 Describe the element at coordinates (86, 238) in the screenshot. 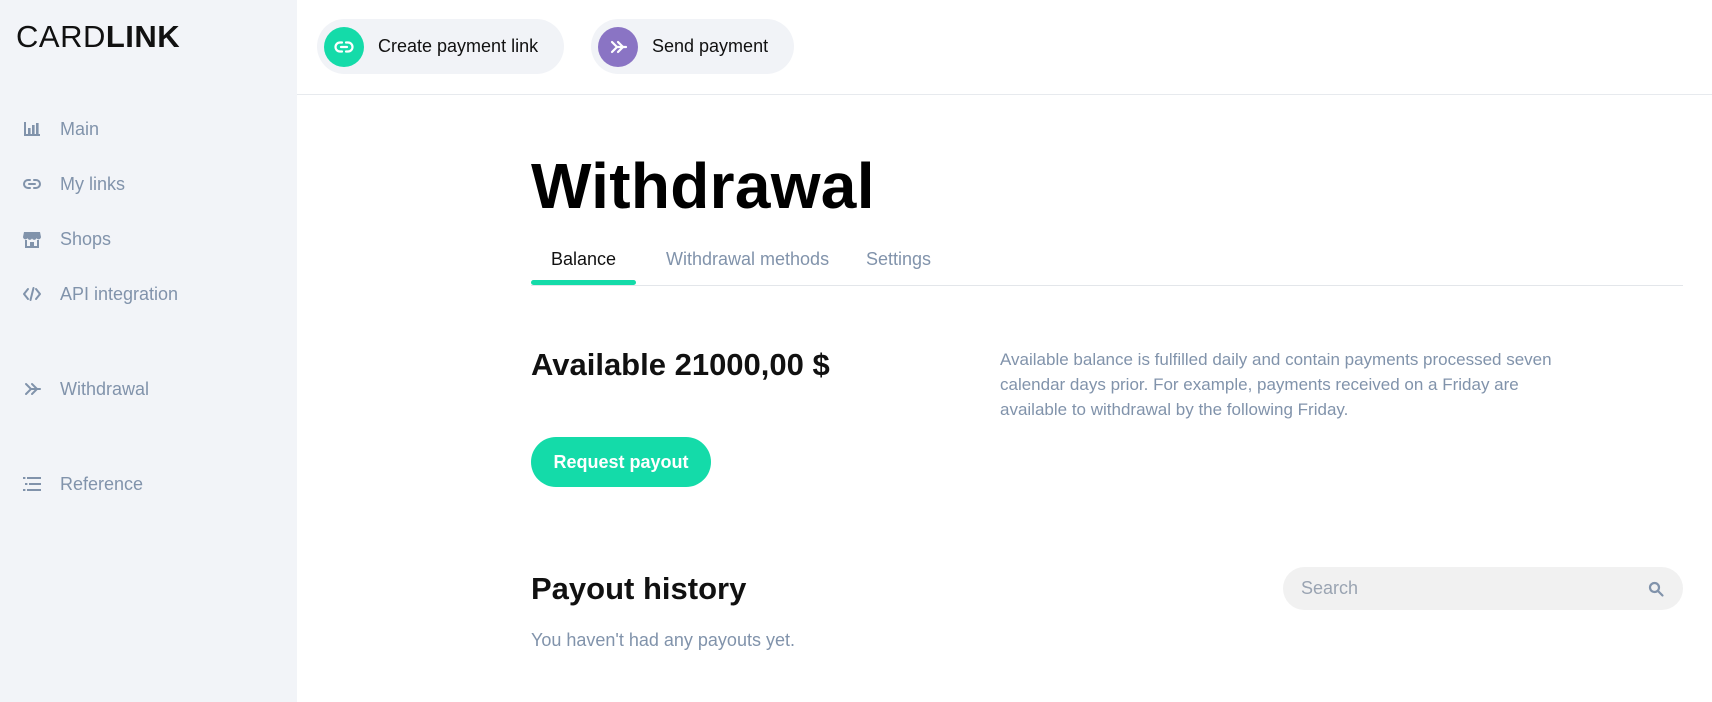

I see `sidebar-item-label: Shops` at that location.